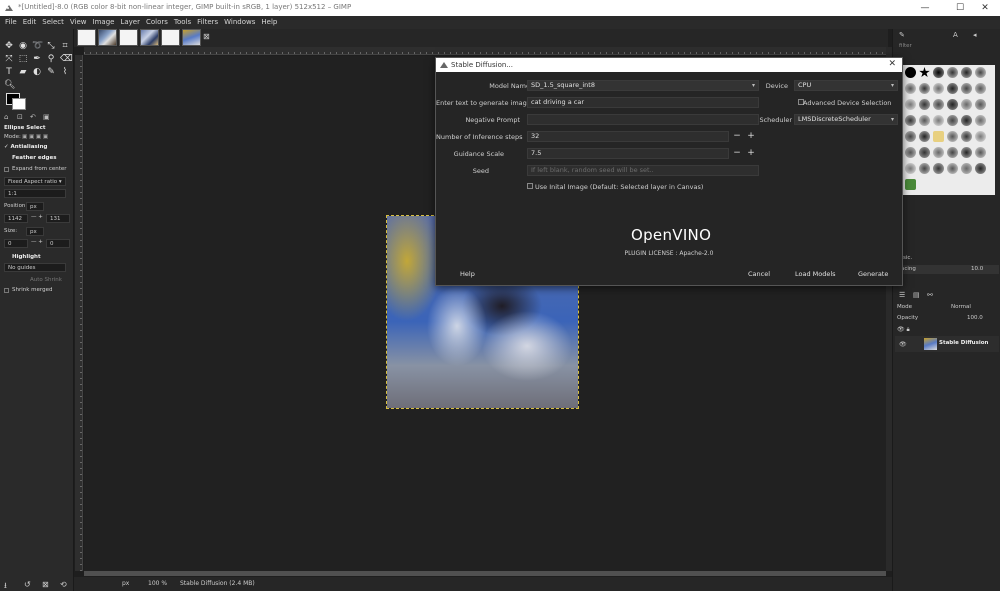 The width and height of the screenshot is (1000, 591). What do you see at coordinates (35, 231) in the screenshot?
I see `size-unit-select: px` at bounding box center [35, 231].